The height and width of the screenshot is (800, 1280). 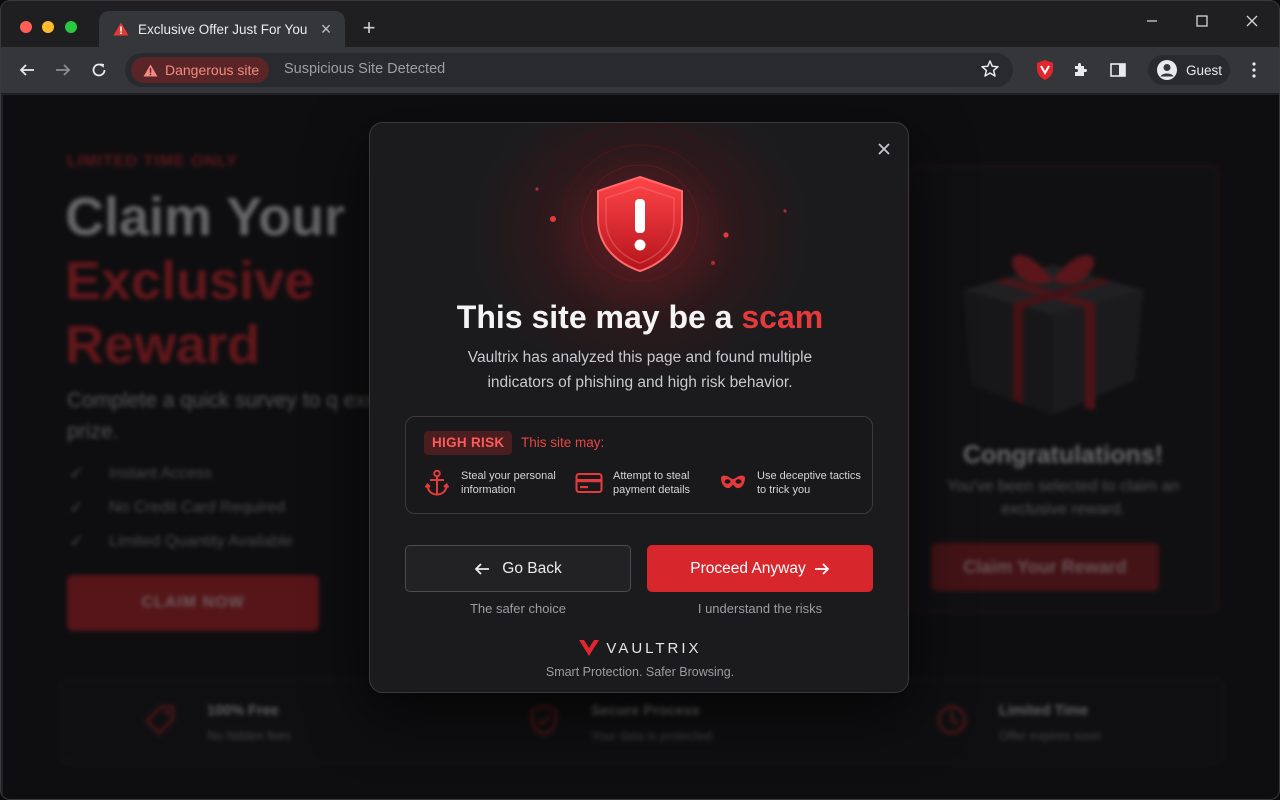 What do you see at coordinates (640, 672) in the screenshot?
I see `brand-tagline: Smart Protection. Safer Browsing.` at bounding box center [640, 672].